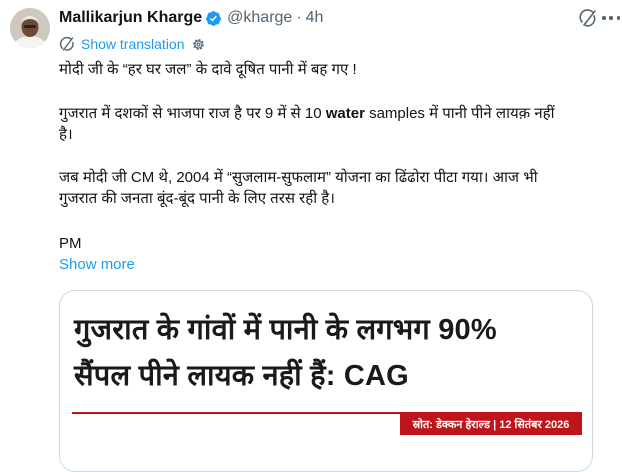  Describe the element at coordinates (198, 44) in the screenshot. I see `gear-icon` at that location.